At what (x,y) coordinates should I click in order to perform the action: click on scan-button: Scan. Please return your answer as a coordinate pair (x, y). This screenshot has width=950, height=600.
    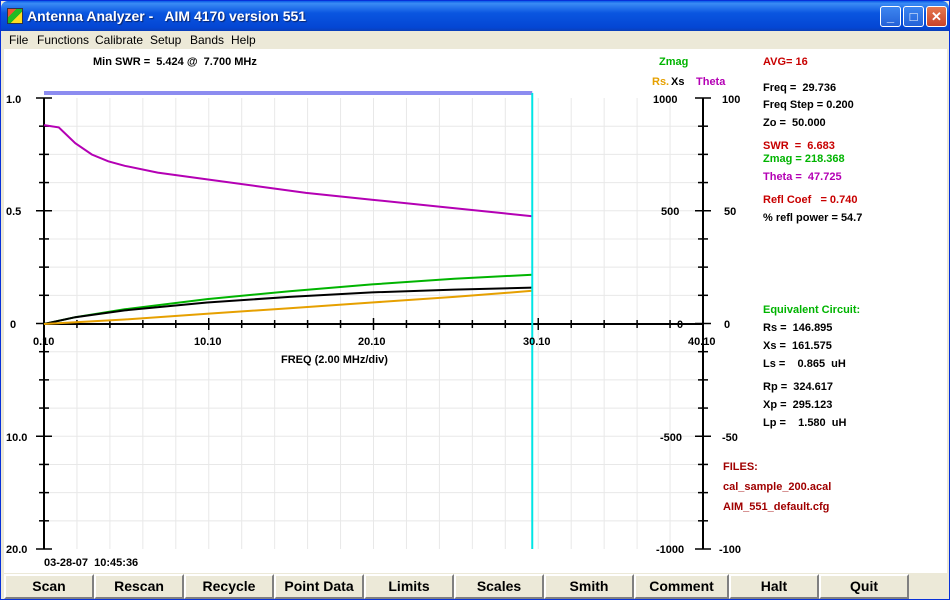
    Looking at the image, I should click on (49, 586).